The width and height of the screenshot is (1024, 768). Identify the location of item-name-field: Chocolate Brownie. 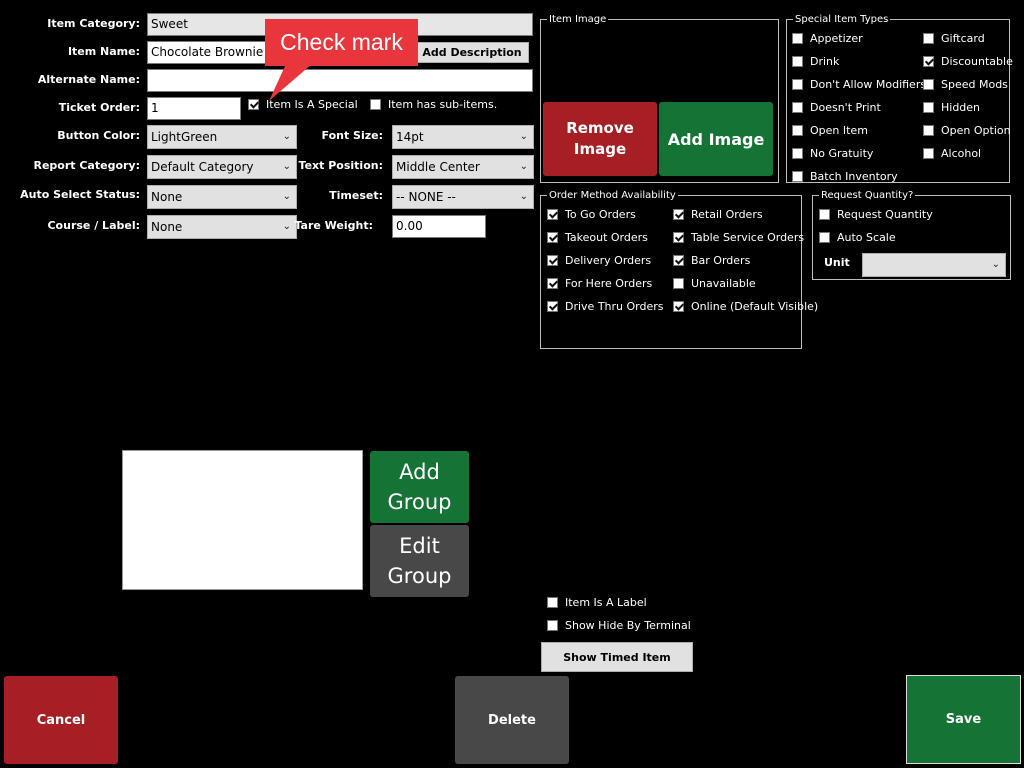
(207, 52).